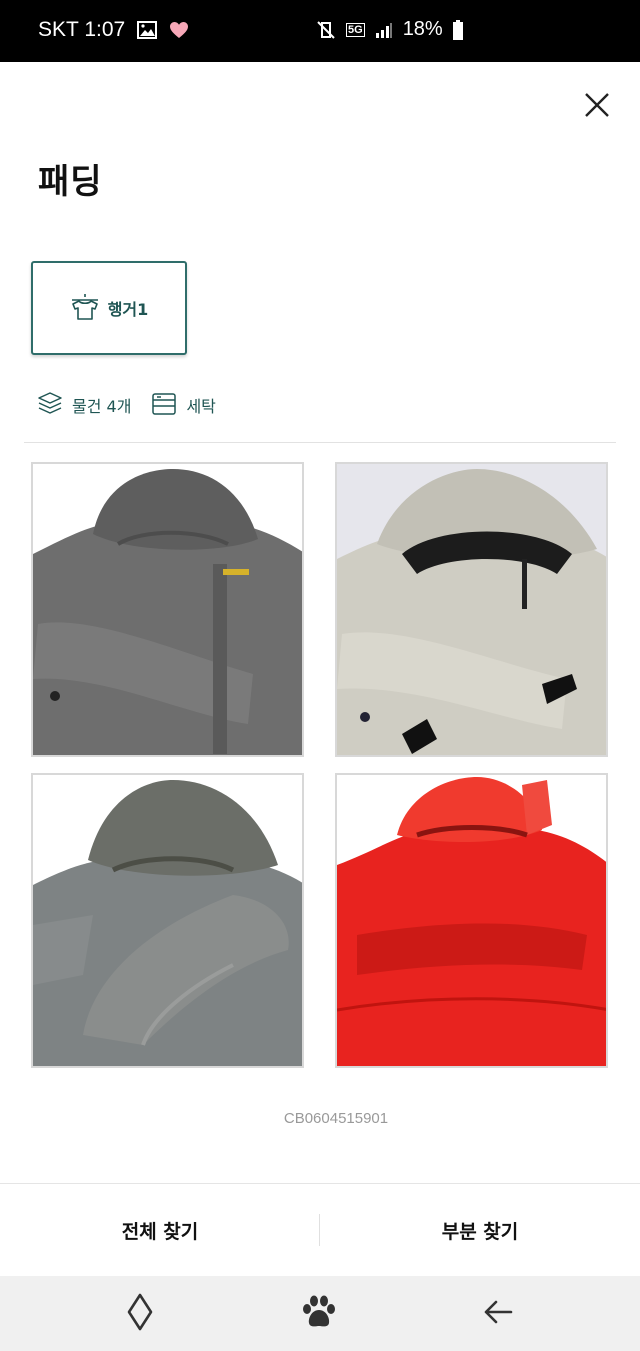 The width and height of the screenshot is (640, 1351). I want to click on gallery-icon, so click(147, 30).